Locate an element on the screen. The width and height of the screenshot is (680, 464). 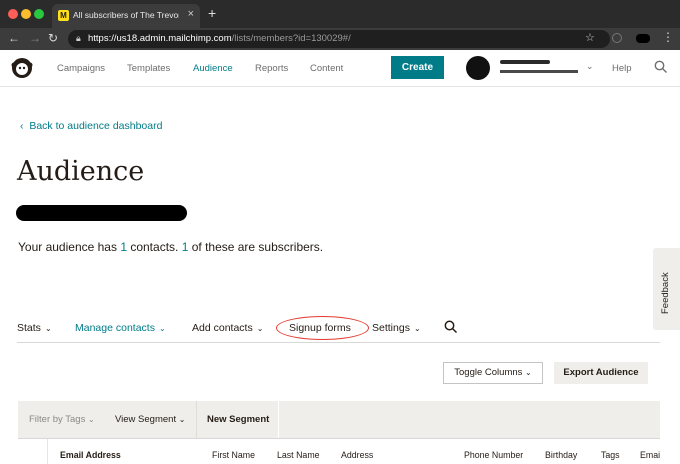
column-birthday: Birthday is located at coordinates (561, 455).